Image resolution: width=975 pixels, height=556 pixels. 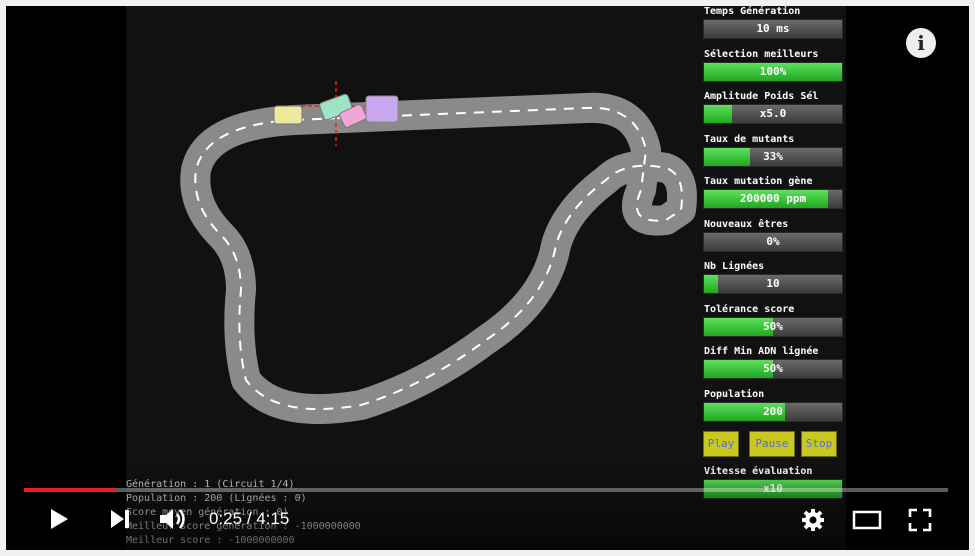 I want to click on control-slider: 33%, so click(x=773, y=156).